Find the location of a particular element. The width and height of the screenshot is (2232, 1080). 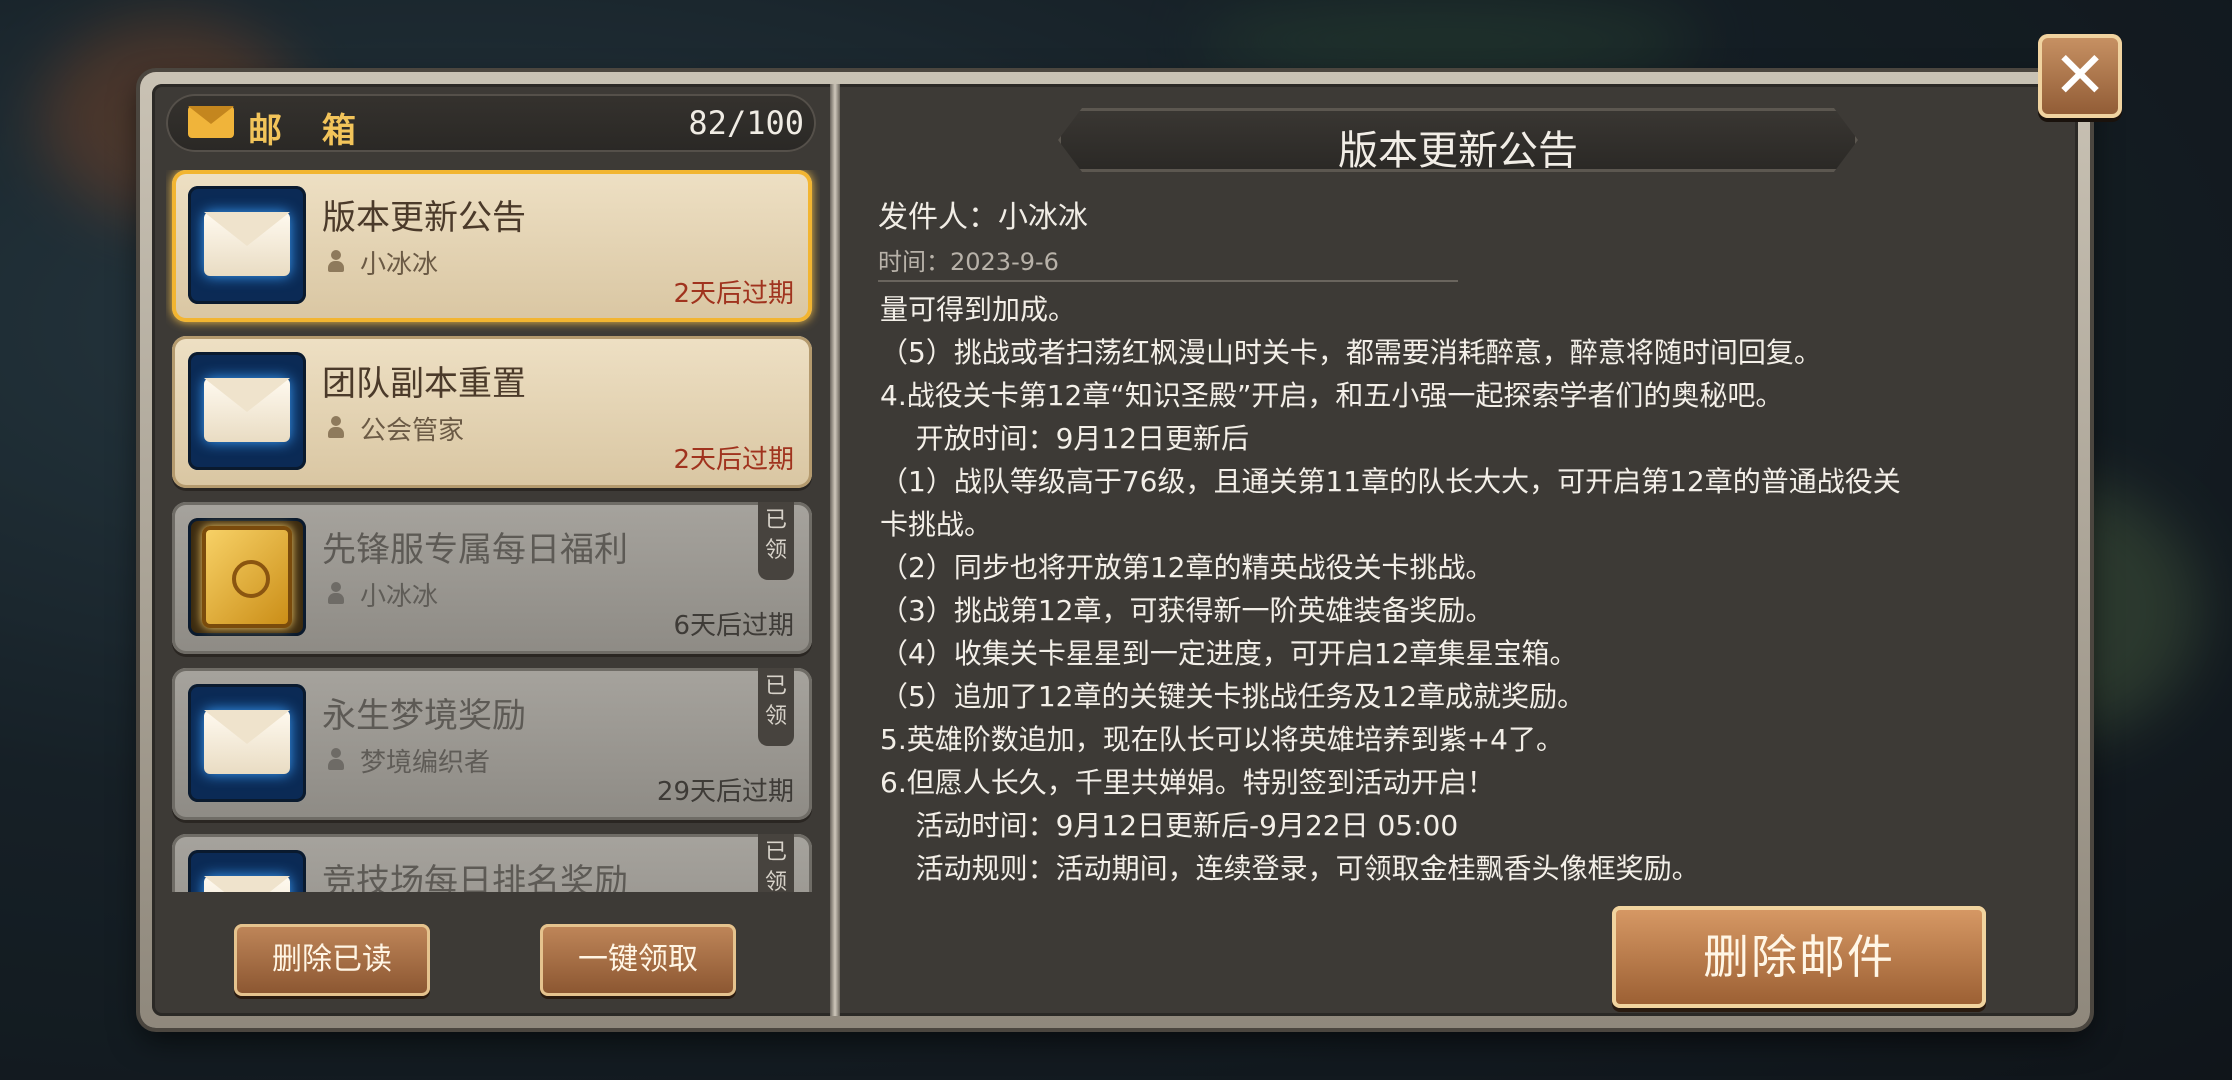

mail-item: 永生梦境奖励 梦境编织者 29天后过期 已领 is located at coordinates (492, 744).